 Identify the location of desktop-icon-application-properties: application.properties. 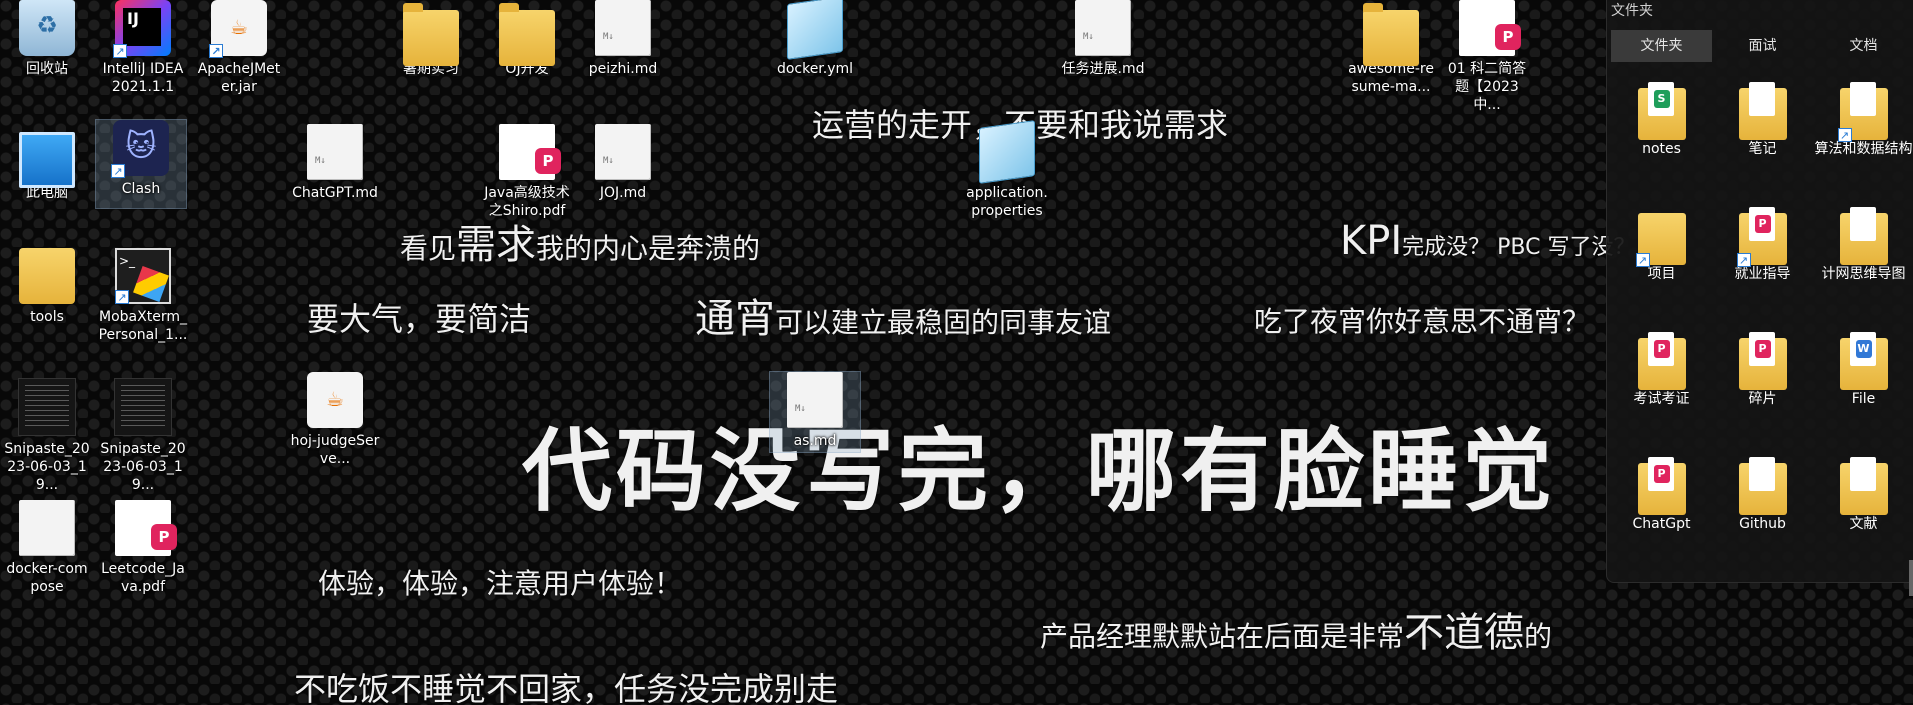
(1007, 170).